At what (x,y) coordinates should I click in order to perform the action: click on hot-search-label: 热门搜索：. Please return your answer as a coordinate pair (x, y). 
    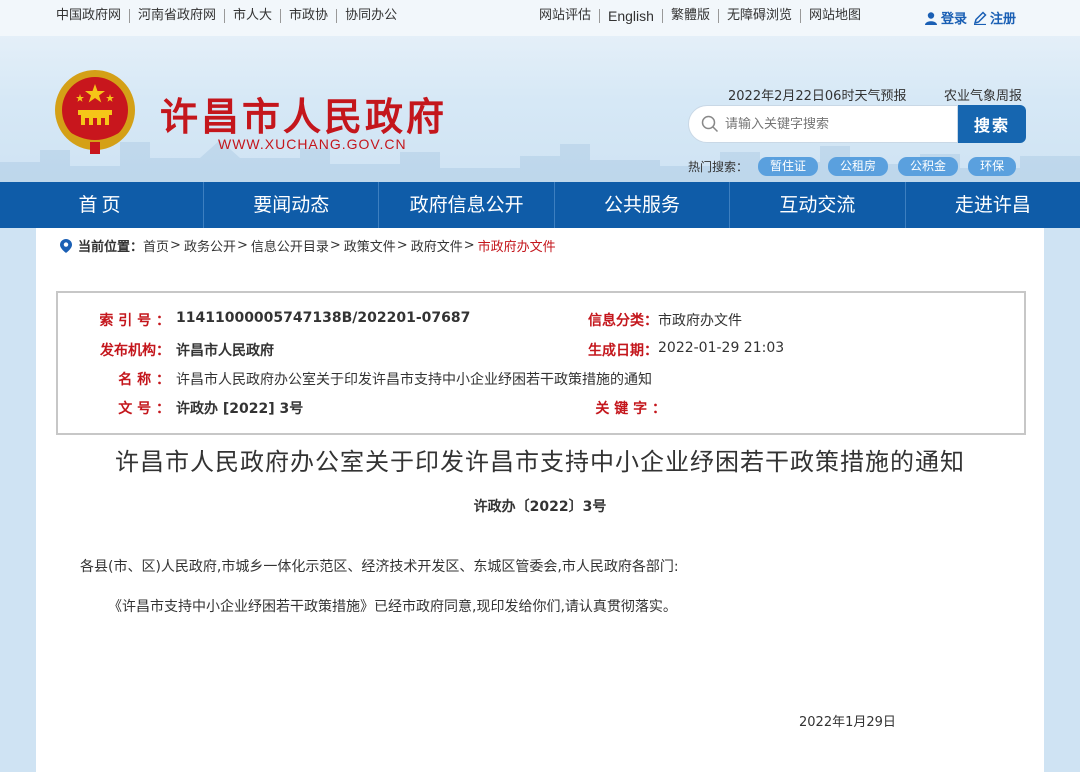
    Looking at the image, I should click on (718, 167).